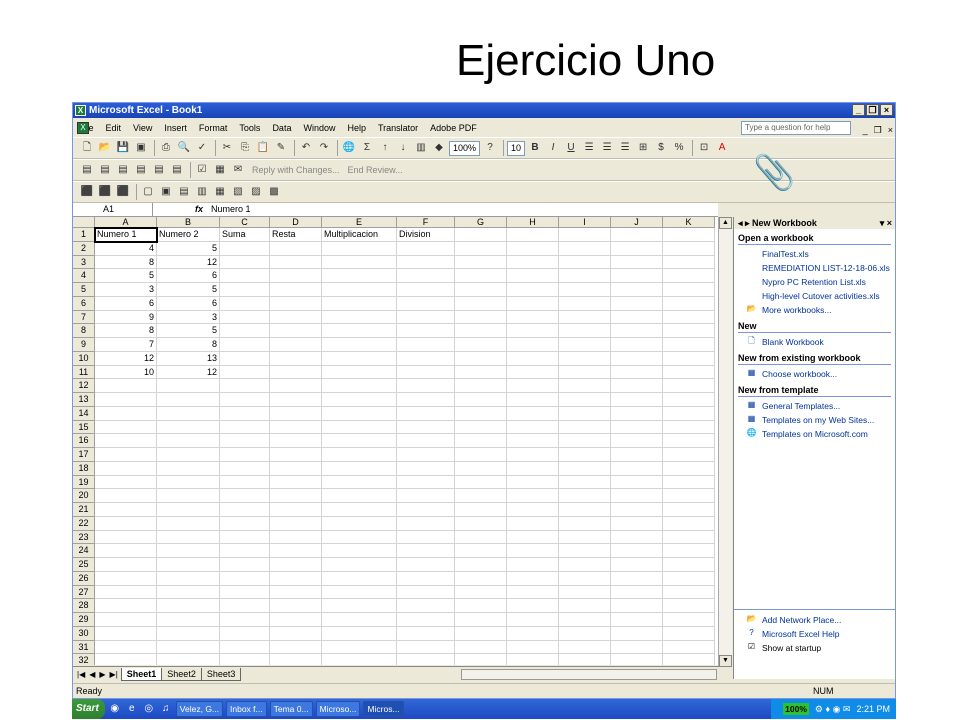  What do you see at coordinates (398, 128) in the screenshot?
I see `menu-translator: Translator` at bounding box center [398, 128].